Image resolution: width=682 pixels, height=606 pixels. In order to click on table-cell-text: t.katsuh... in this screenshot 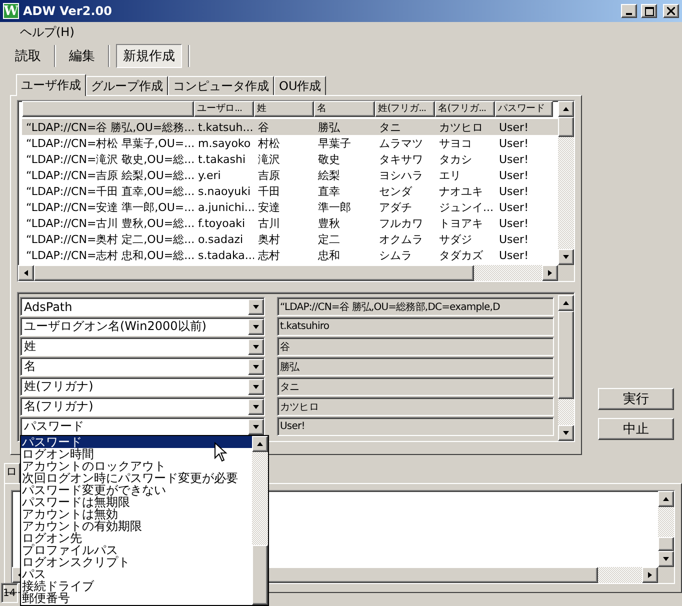, I will do `click(225, 127)`.